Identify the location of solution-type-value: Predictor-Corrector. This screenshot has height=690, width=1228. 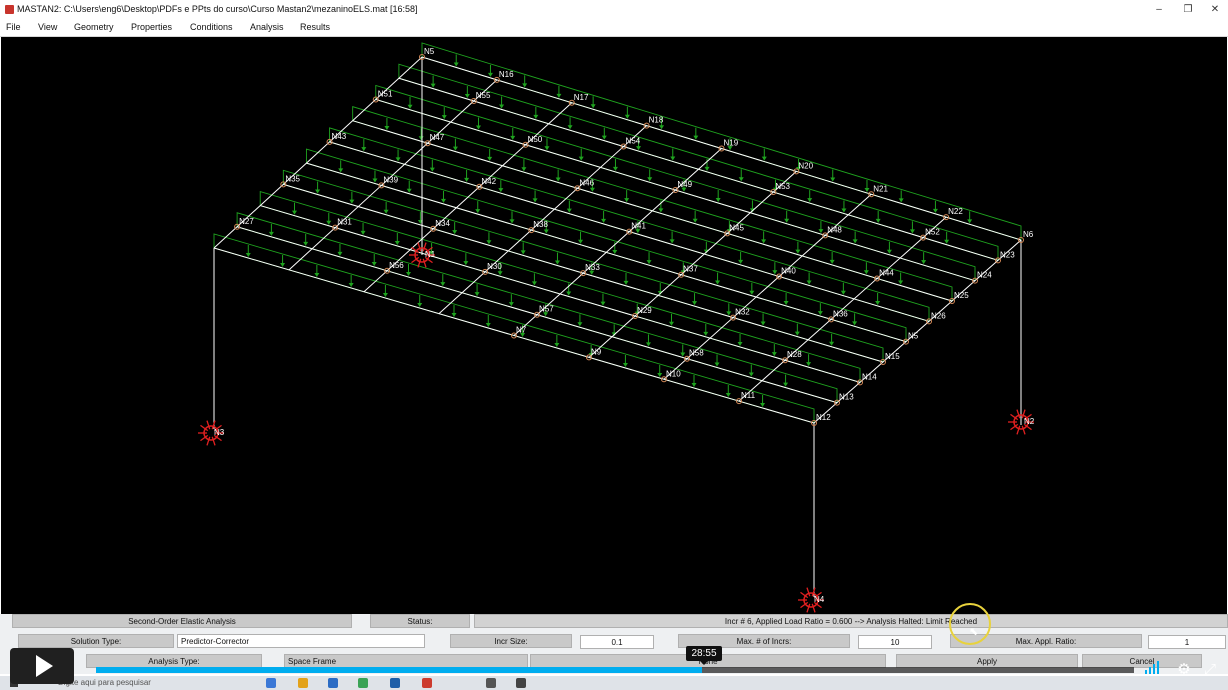
(215, 641).